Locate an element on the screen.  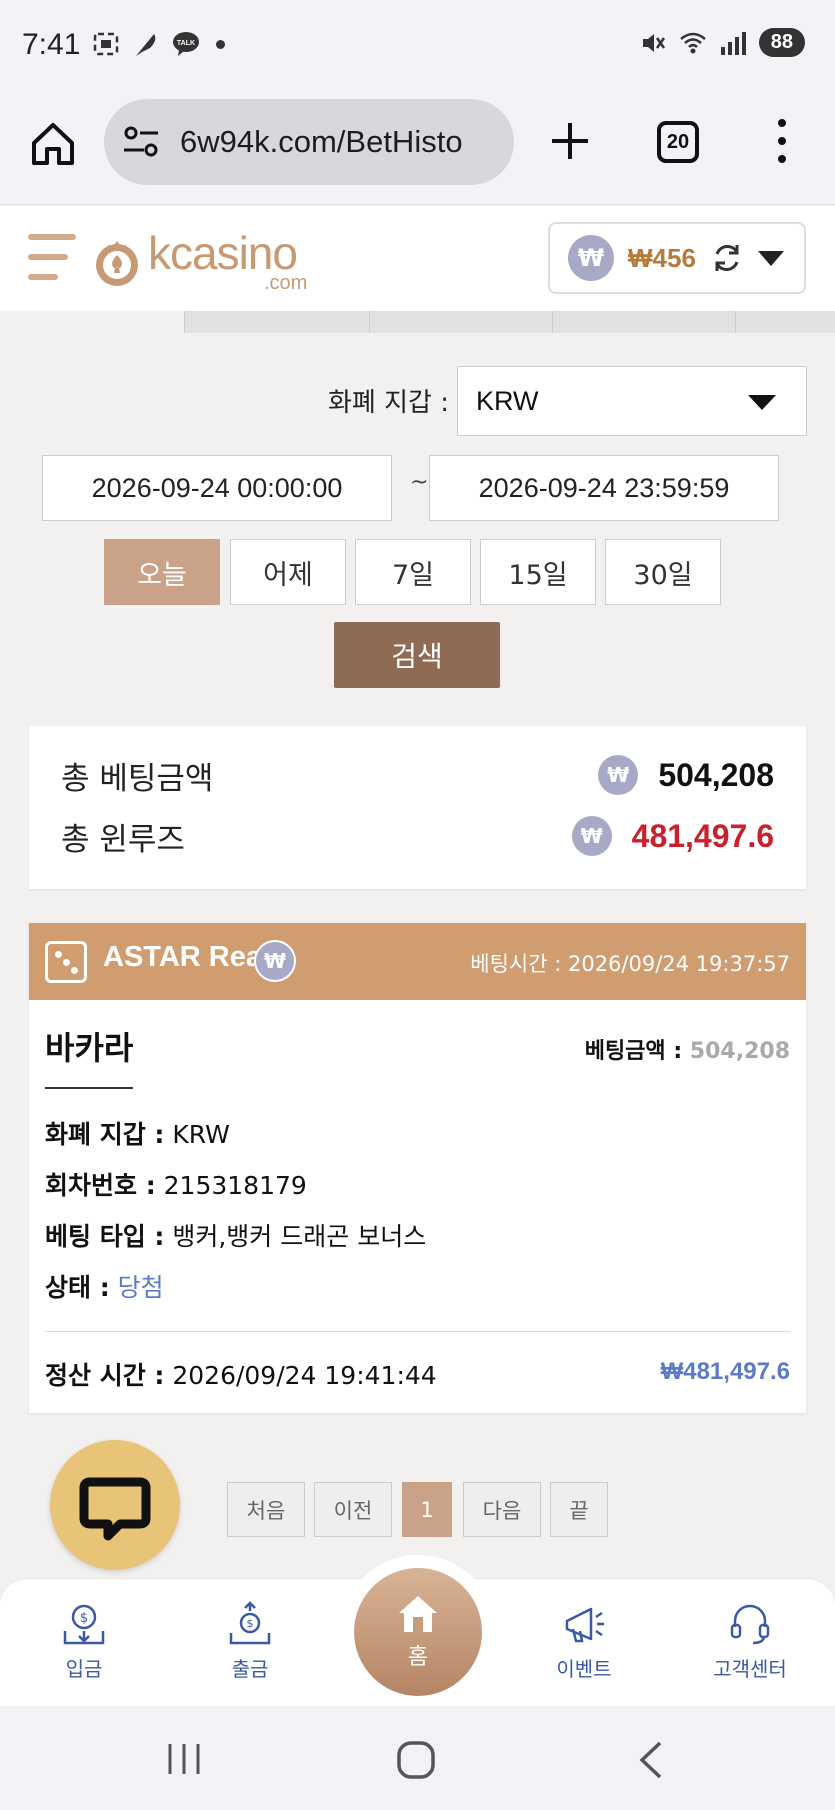
range-7days-button: 7일 is located at coordinates (413, 572).